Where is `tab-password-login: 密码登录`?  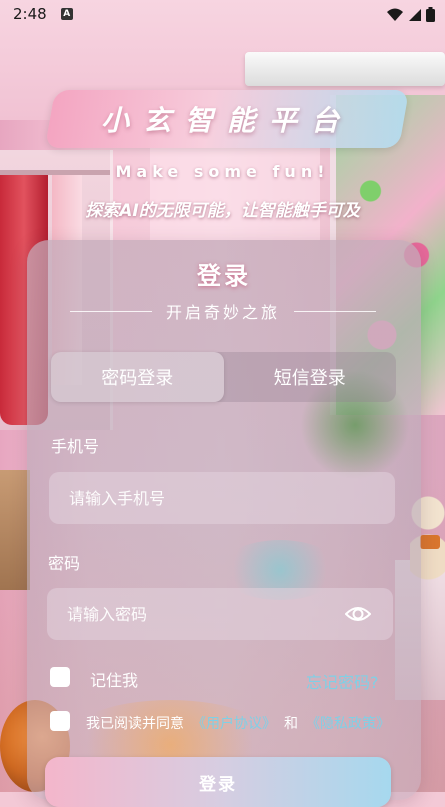
tab-password-login: 密码登录 is located at coordinates (137, 377).